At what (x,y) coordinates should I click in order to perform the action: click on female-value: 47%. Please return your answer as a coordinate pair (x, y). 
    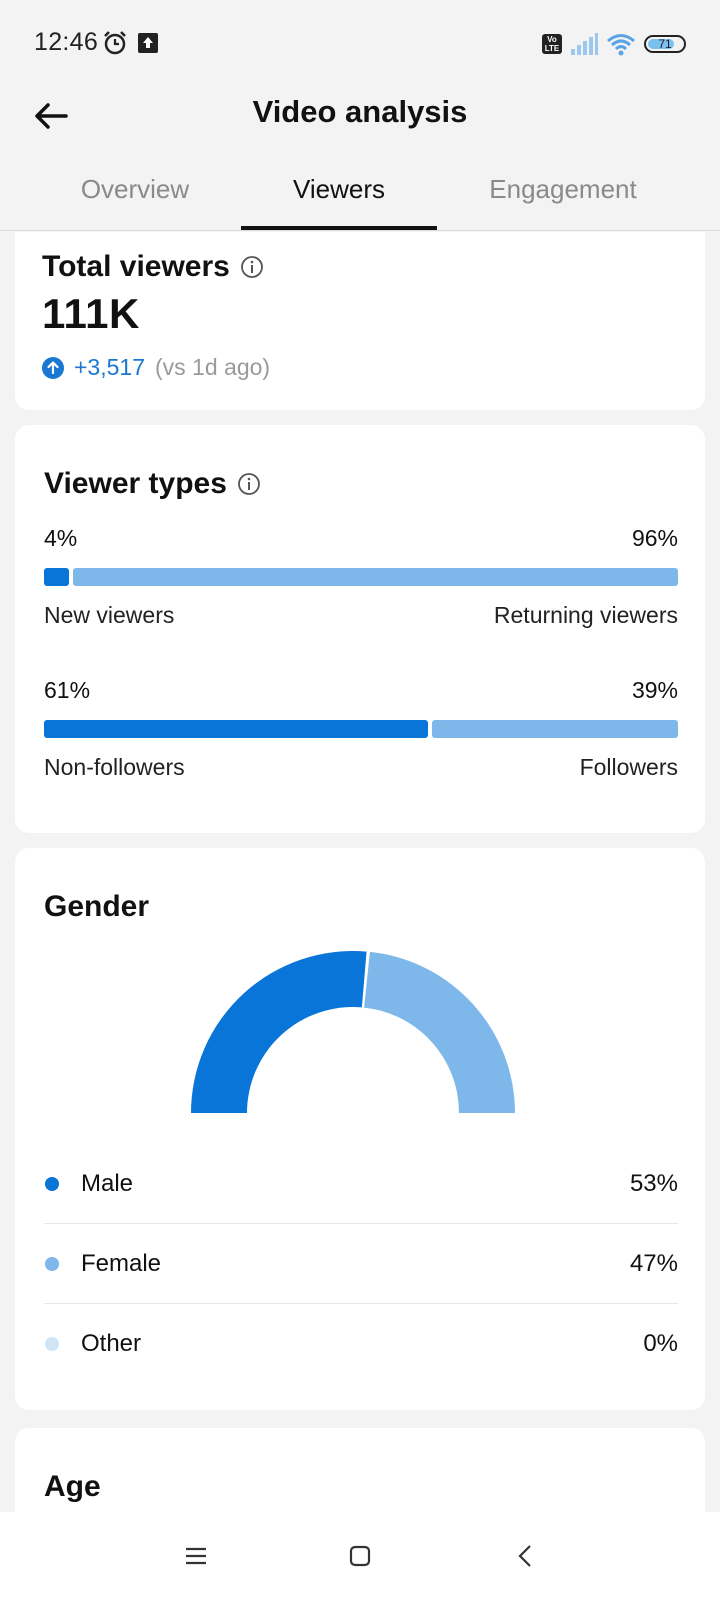
    Looking at the image, I should click on (653, 1263).